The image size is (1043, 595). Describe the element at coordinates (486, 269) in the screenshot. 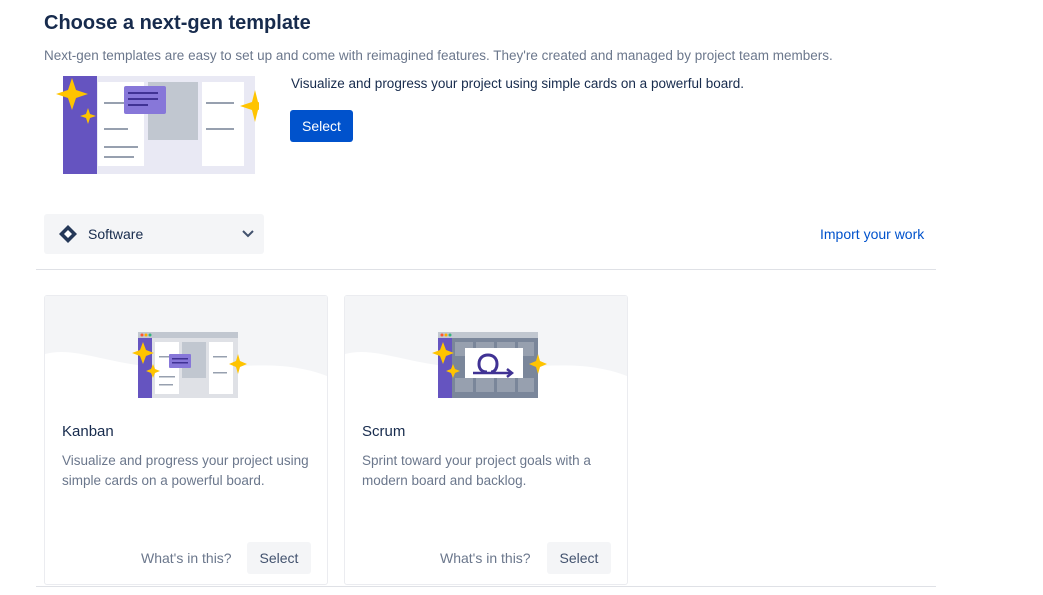

I see `section-divider` at that location.